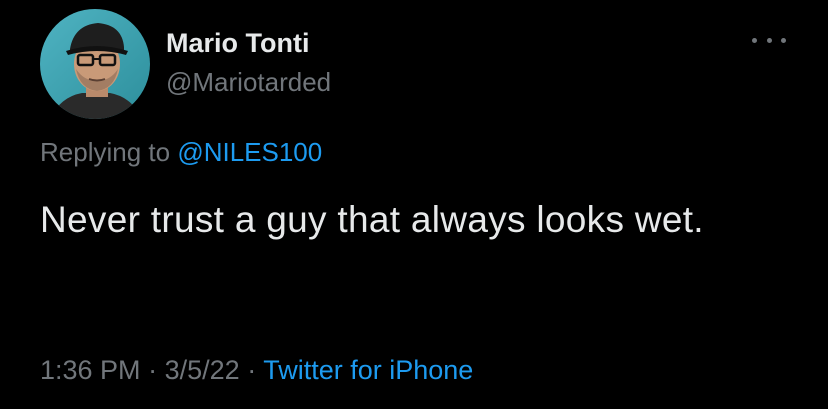 The height and width of the screenshot is (409, 828). I want to click on author-handle: @Mariotarded, so click(248, 82).